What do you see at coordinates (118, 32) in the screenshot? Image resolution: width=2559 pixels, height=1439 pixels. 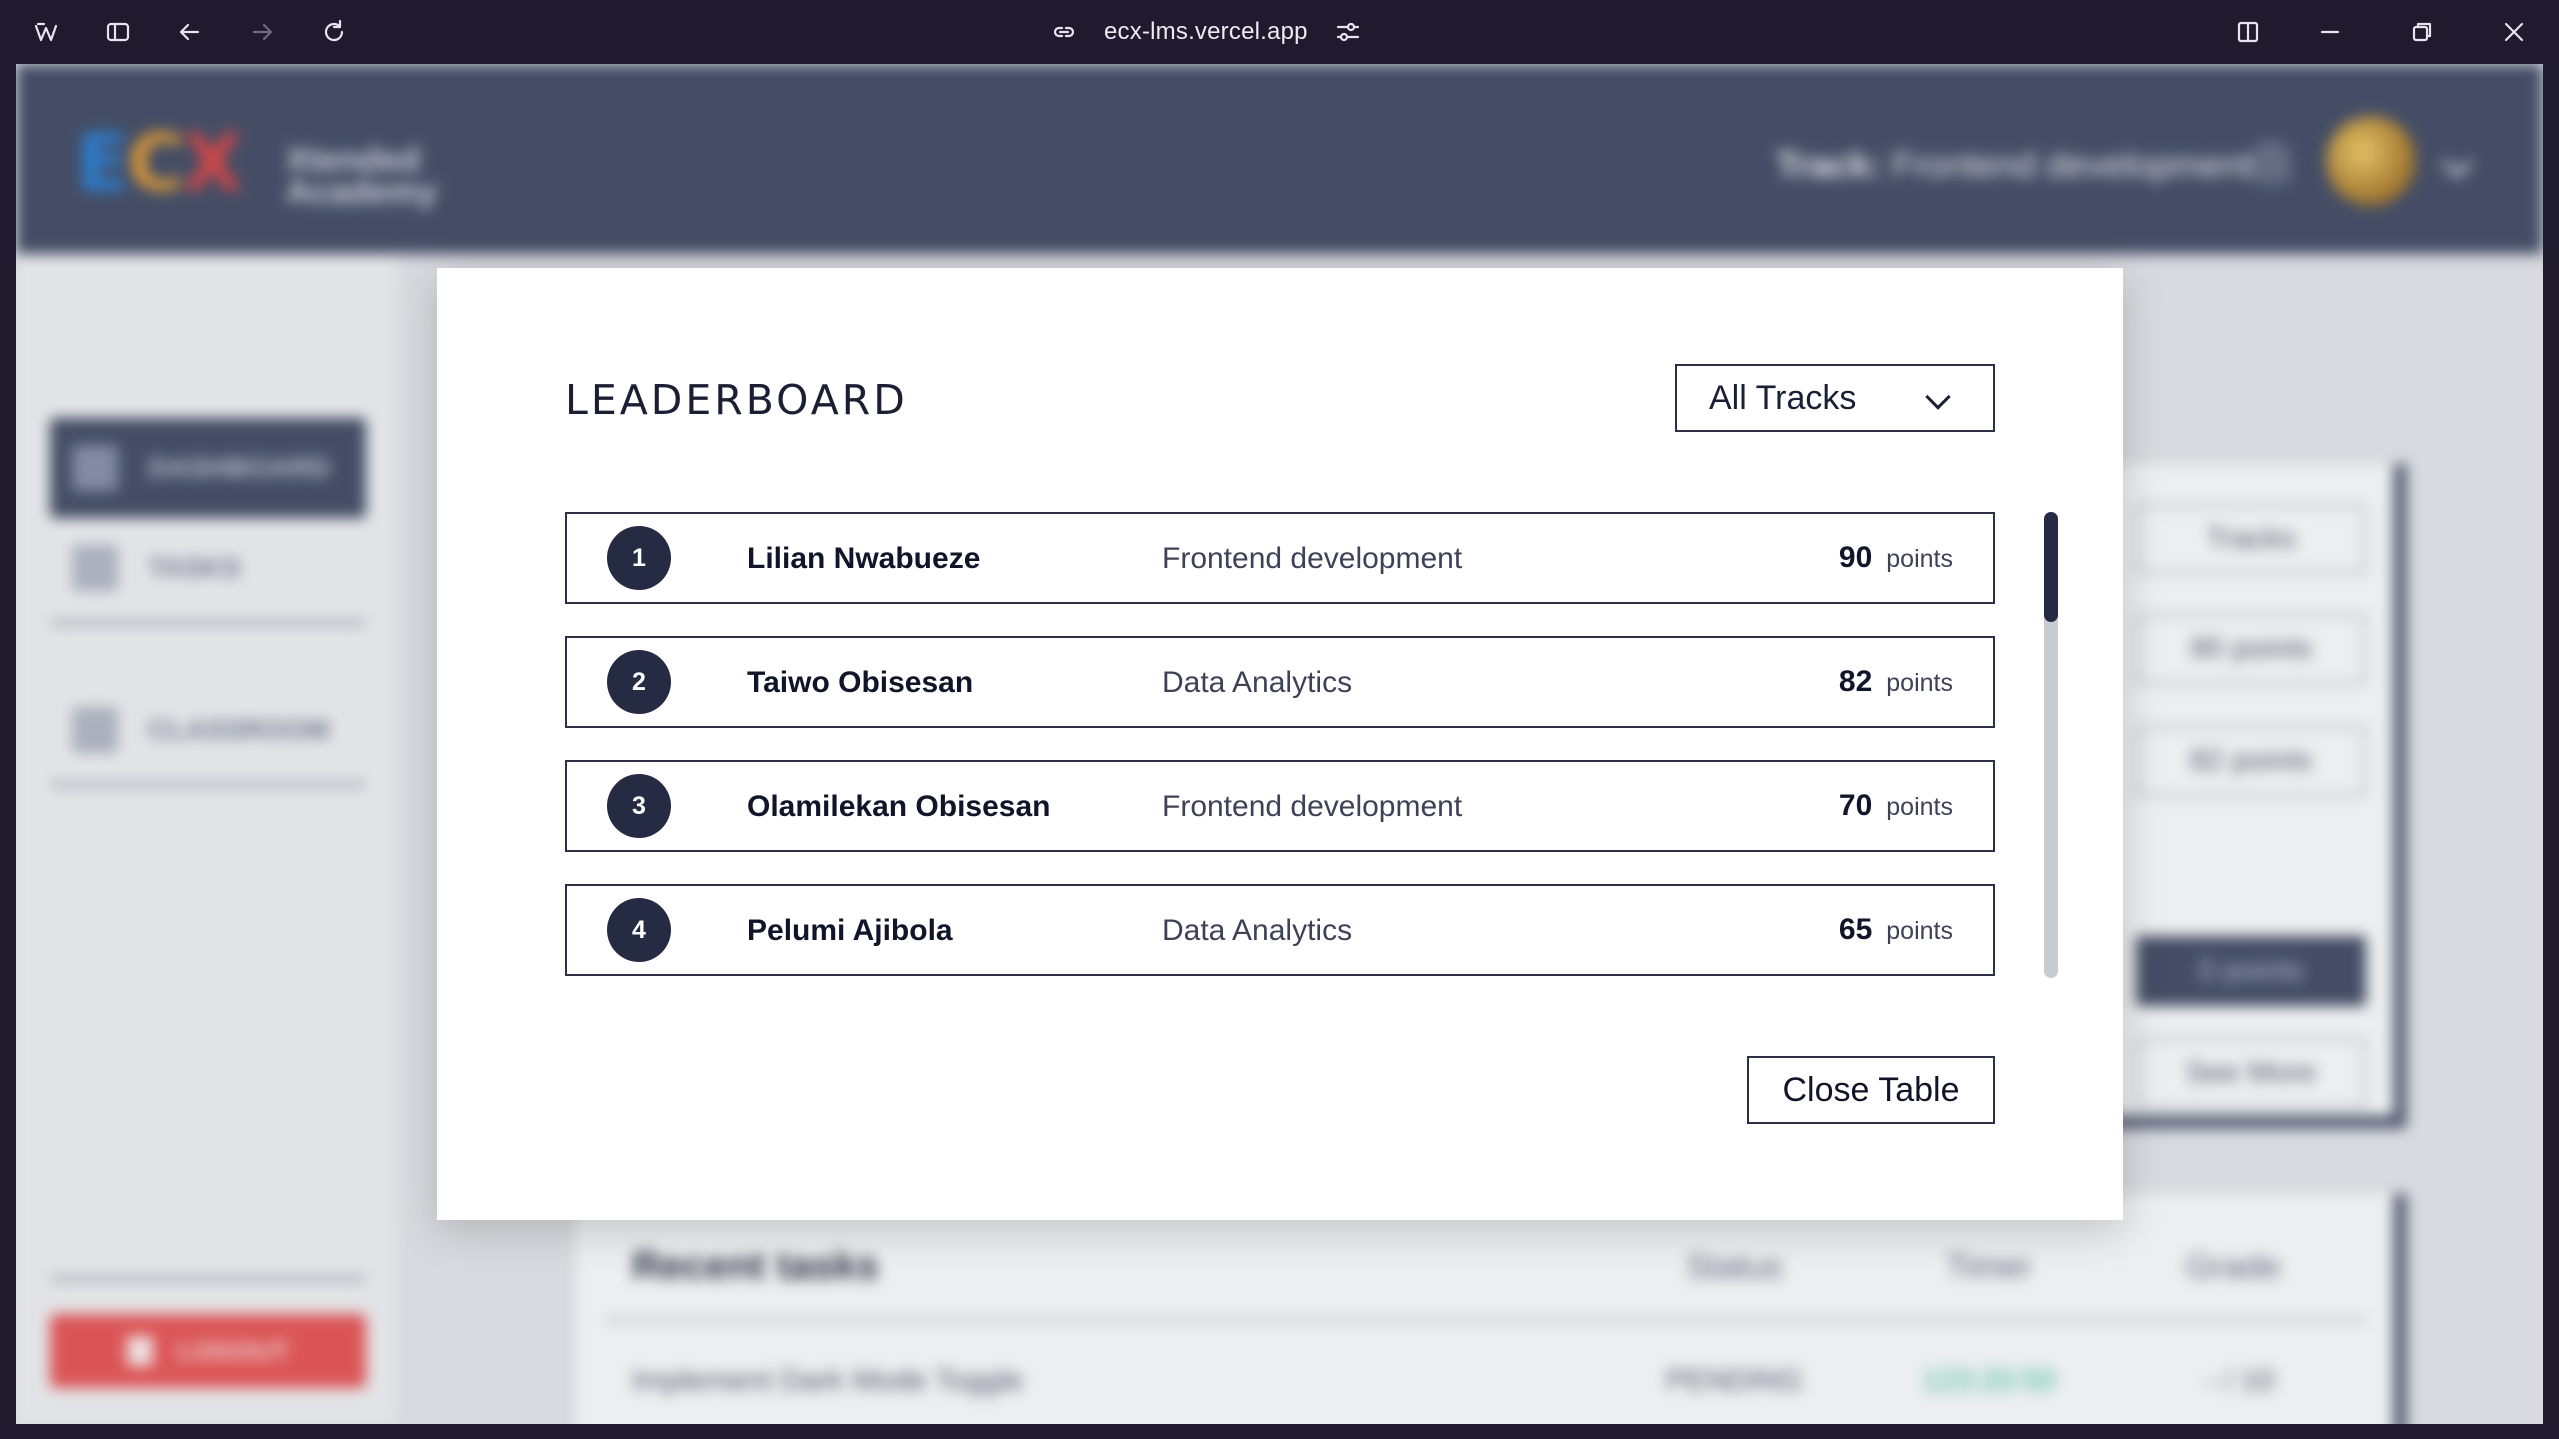 I see `sidebar-toggle-icon` at bounding box center [118, 32].